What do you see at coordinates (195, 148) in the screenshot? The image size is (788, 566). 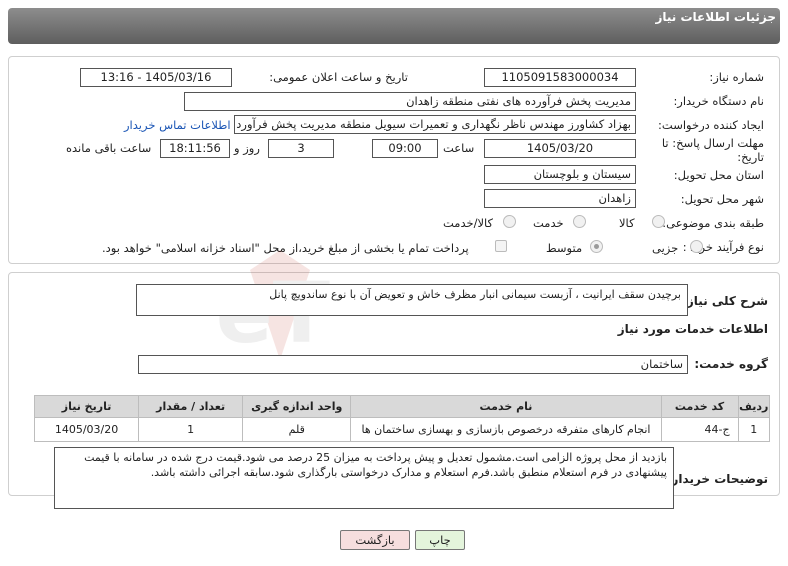 I see `remaining-time-field: 18:11:56` at bounding box center [195, 148].